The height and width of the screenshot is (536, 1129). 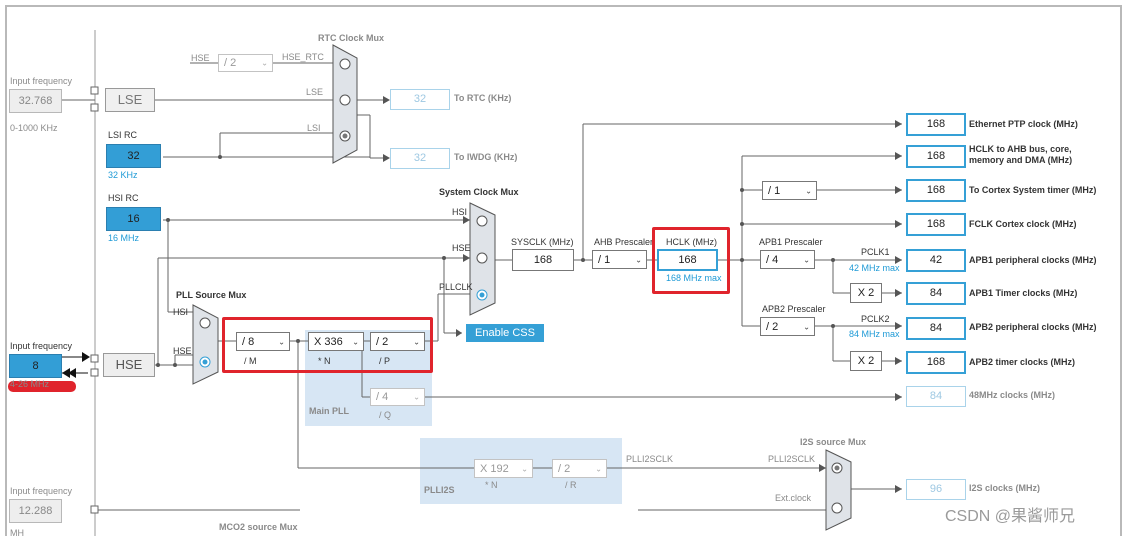 I want to click on main-pll-title: Main PLL, so click(x=329, y=411).